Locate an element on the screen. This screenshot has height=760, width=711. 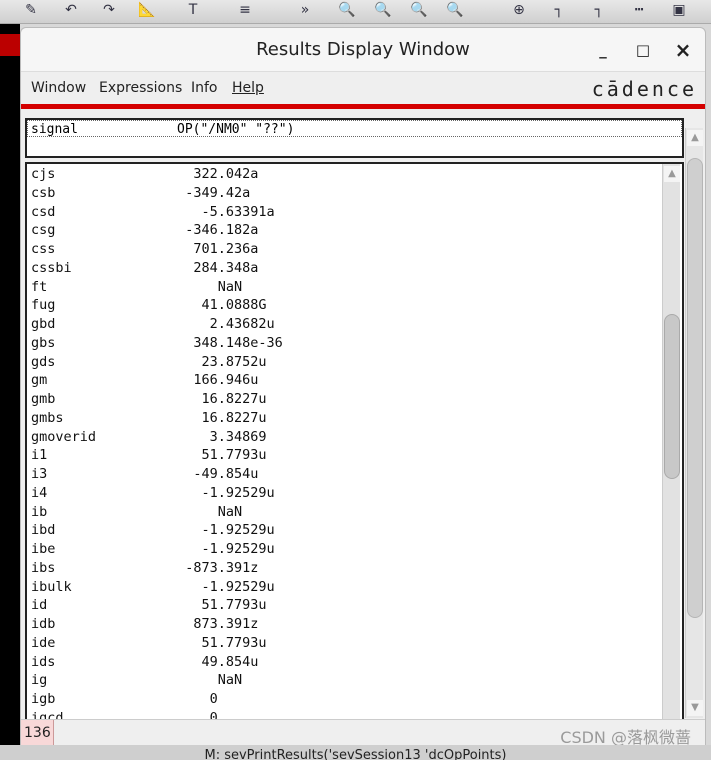
parameter-value: 284.348a is located at coordinates (226, 267).